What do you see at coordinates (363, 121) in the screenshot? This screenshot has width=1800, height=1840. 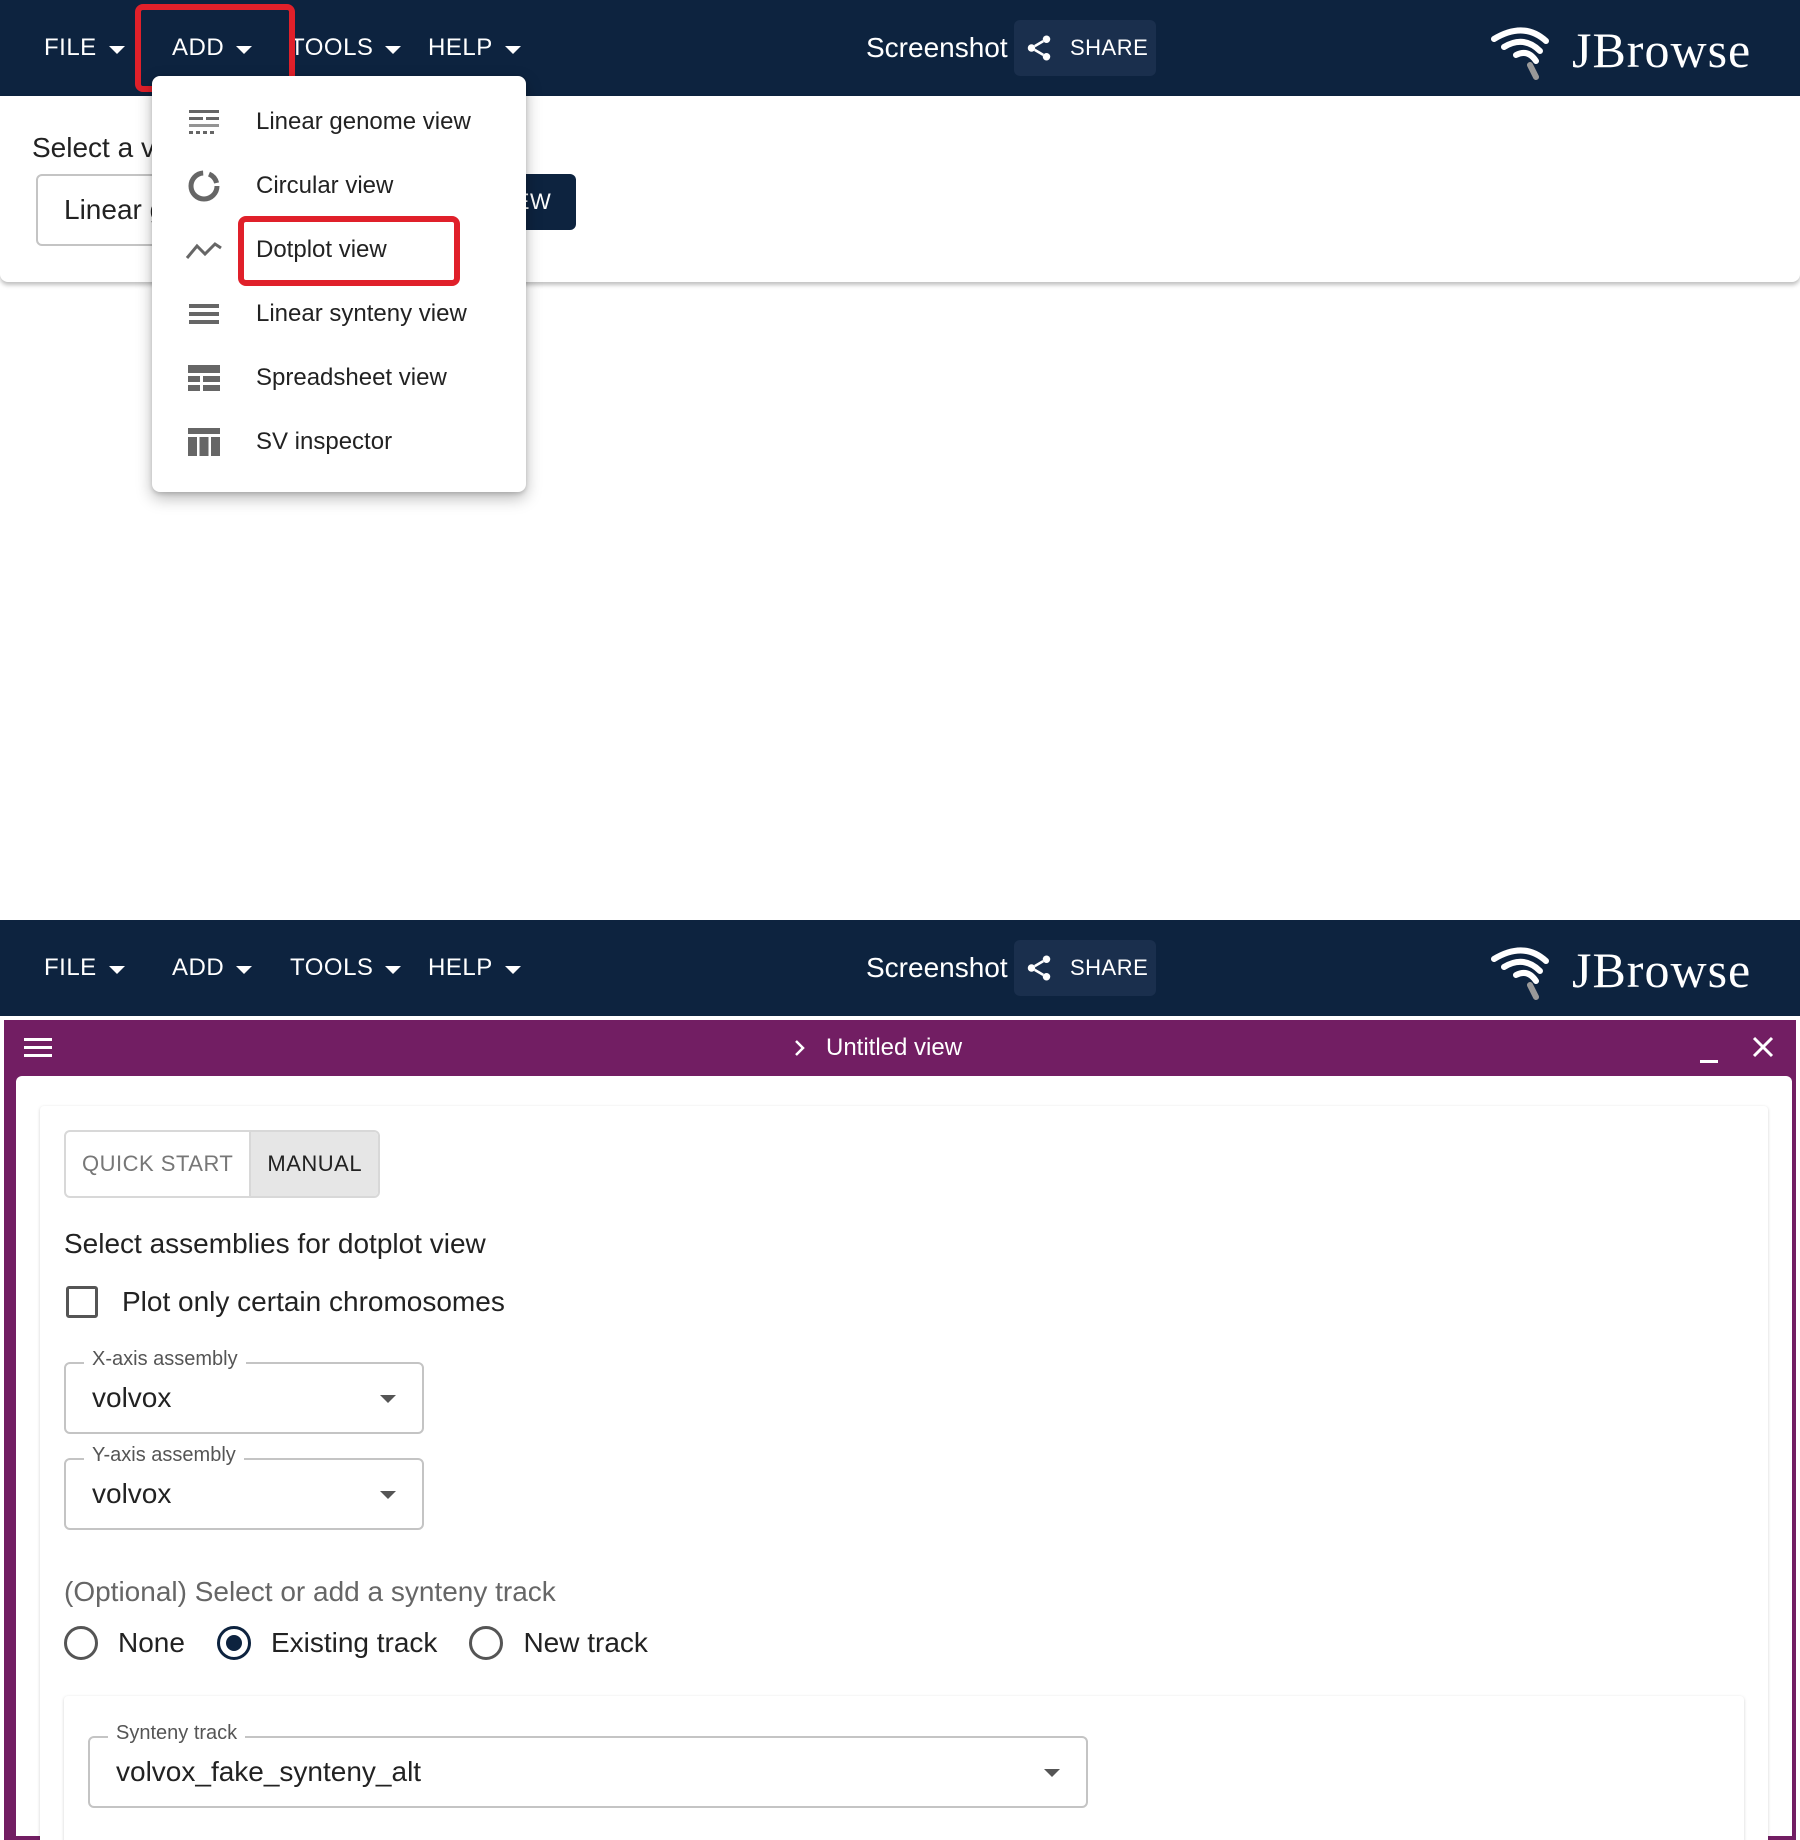 I see `menu-item-label: Linear genome view` at bounding box center [363, 121].